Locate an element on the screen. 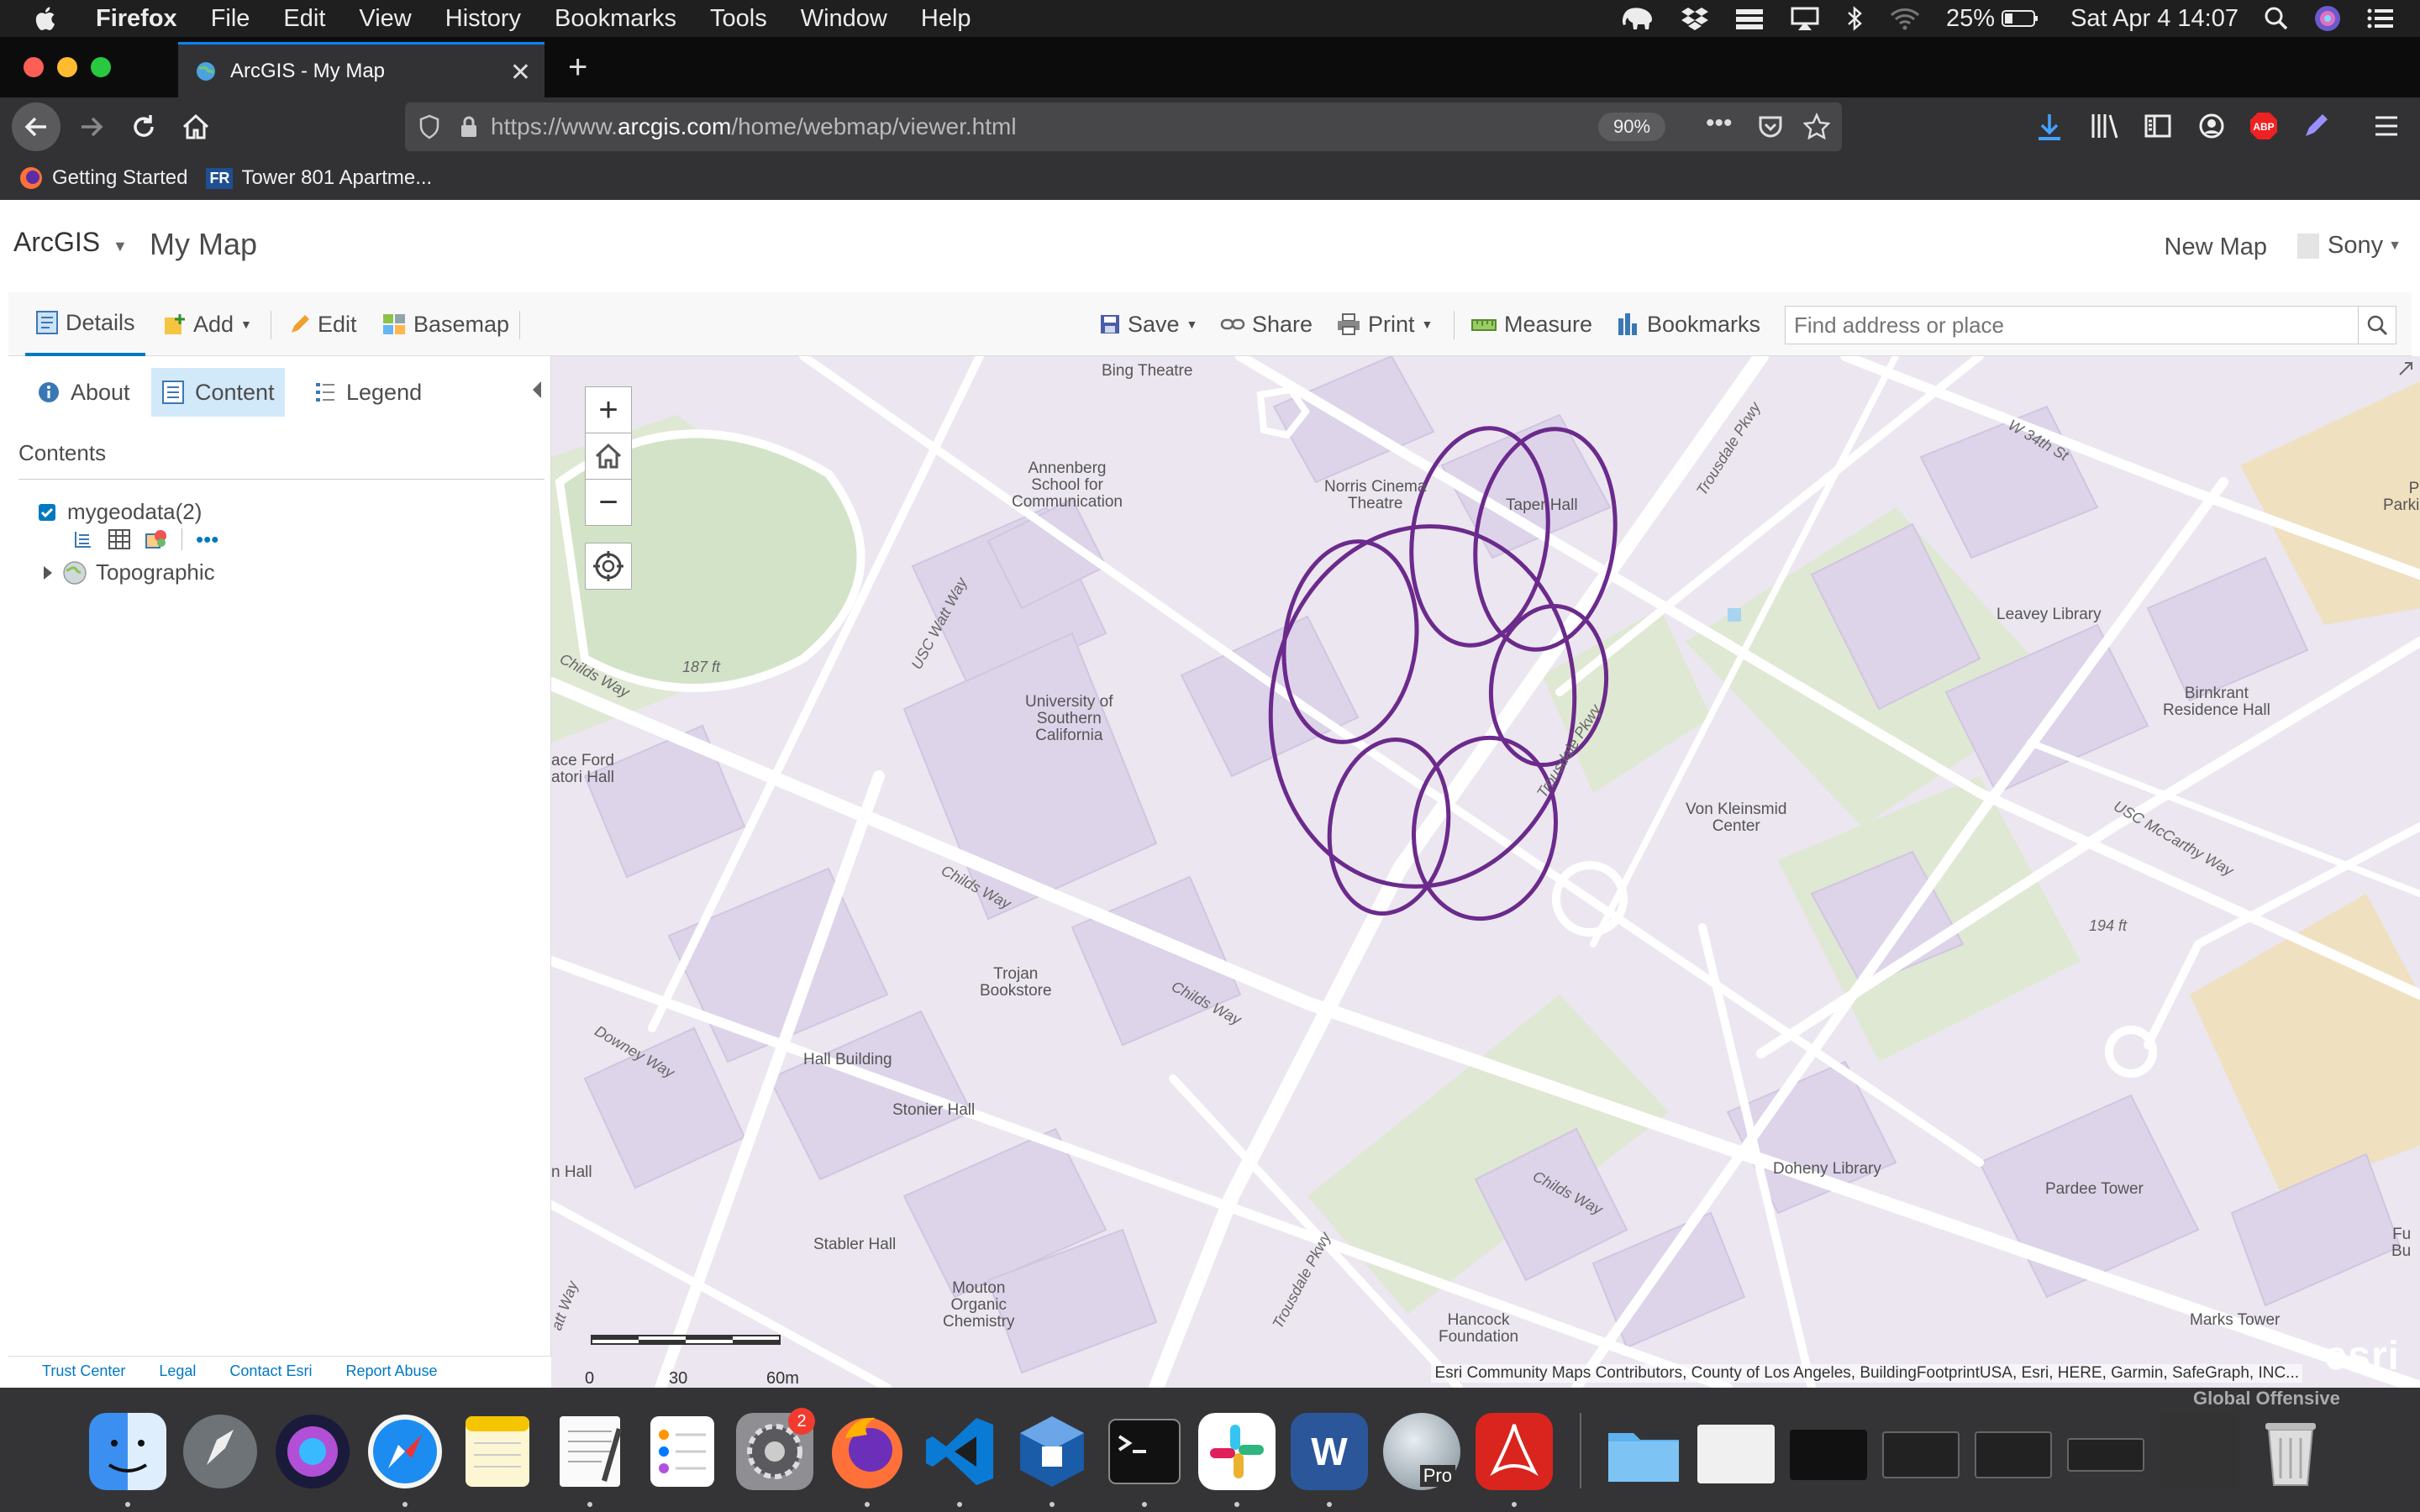 The width and height of the screenshot is (2420, 1512). arcgis-pro-icon: Pro is located at coordinates (1421, 1451).